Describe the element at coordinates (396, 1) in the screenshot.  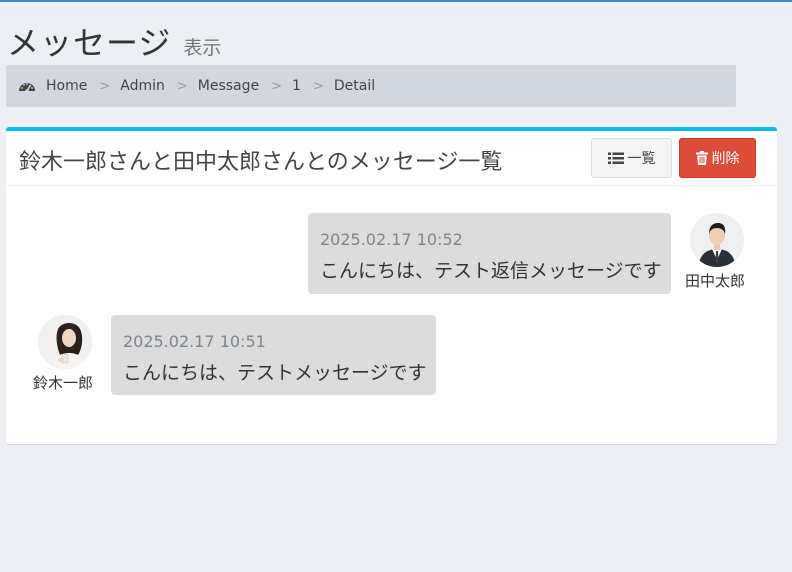
I see `top-accent-line` at that location.